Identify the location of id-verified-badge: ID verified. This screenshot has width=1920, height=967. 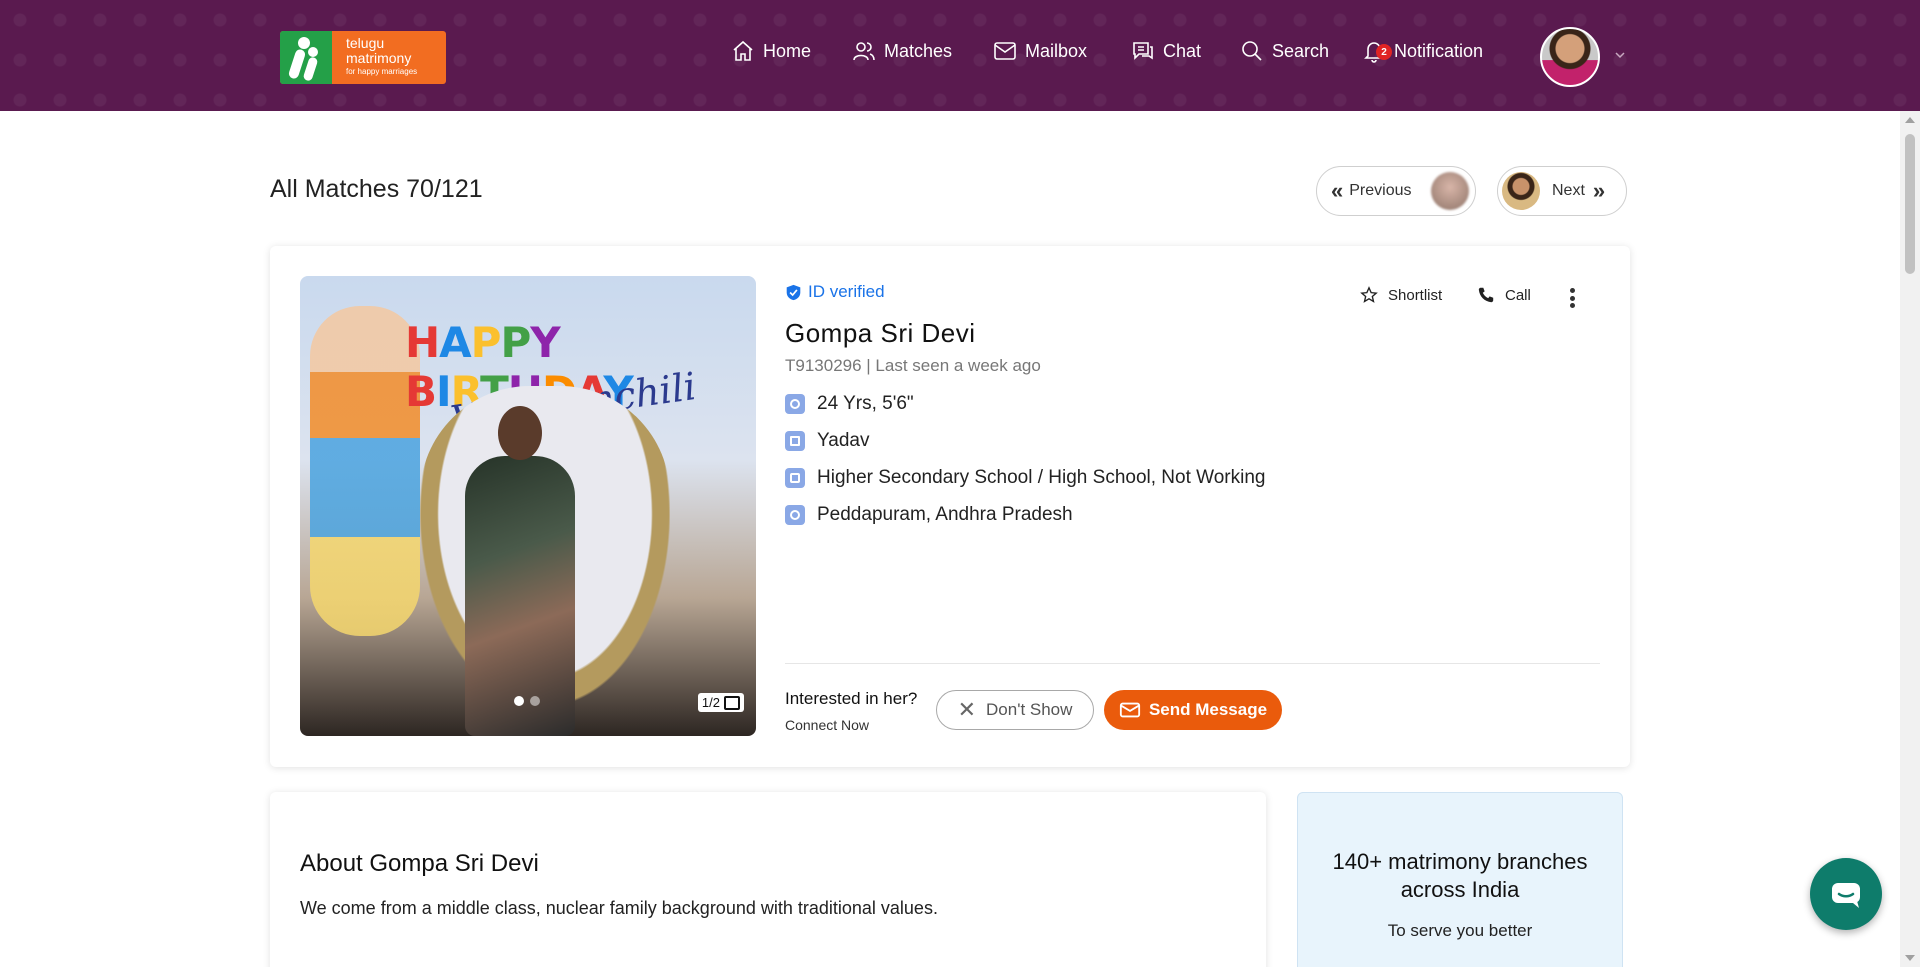
(835, 292).